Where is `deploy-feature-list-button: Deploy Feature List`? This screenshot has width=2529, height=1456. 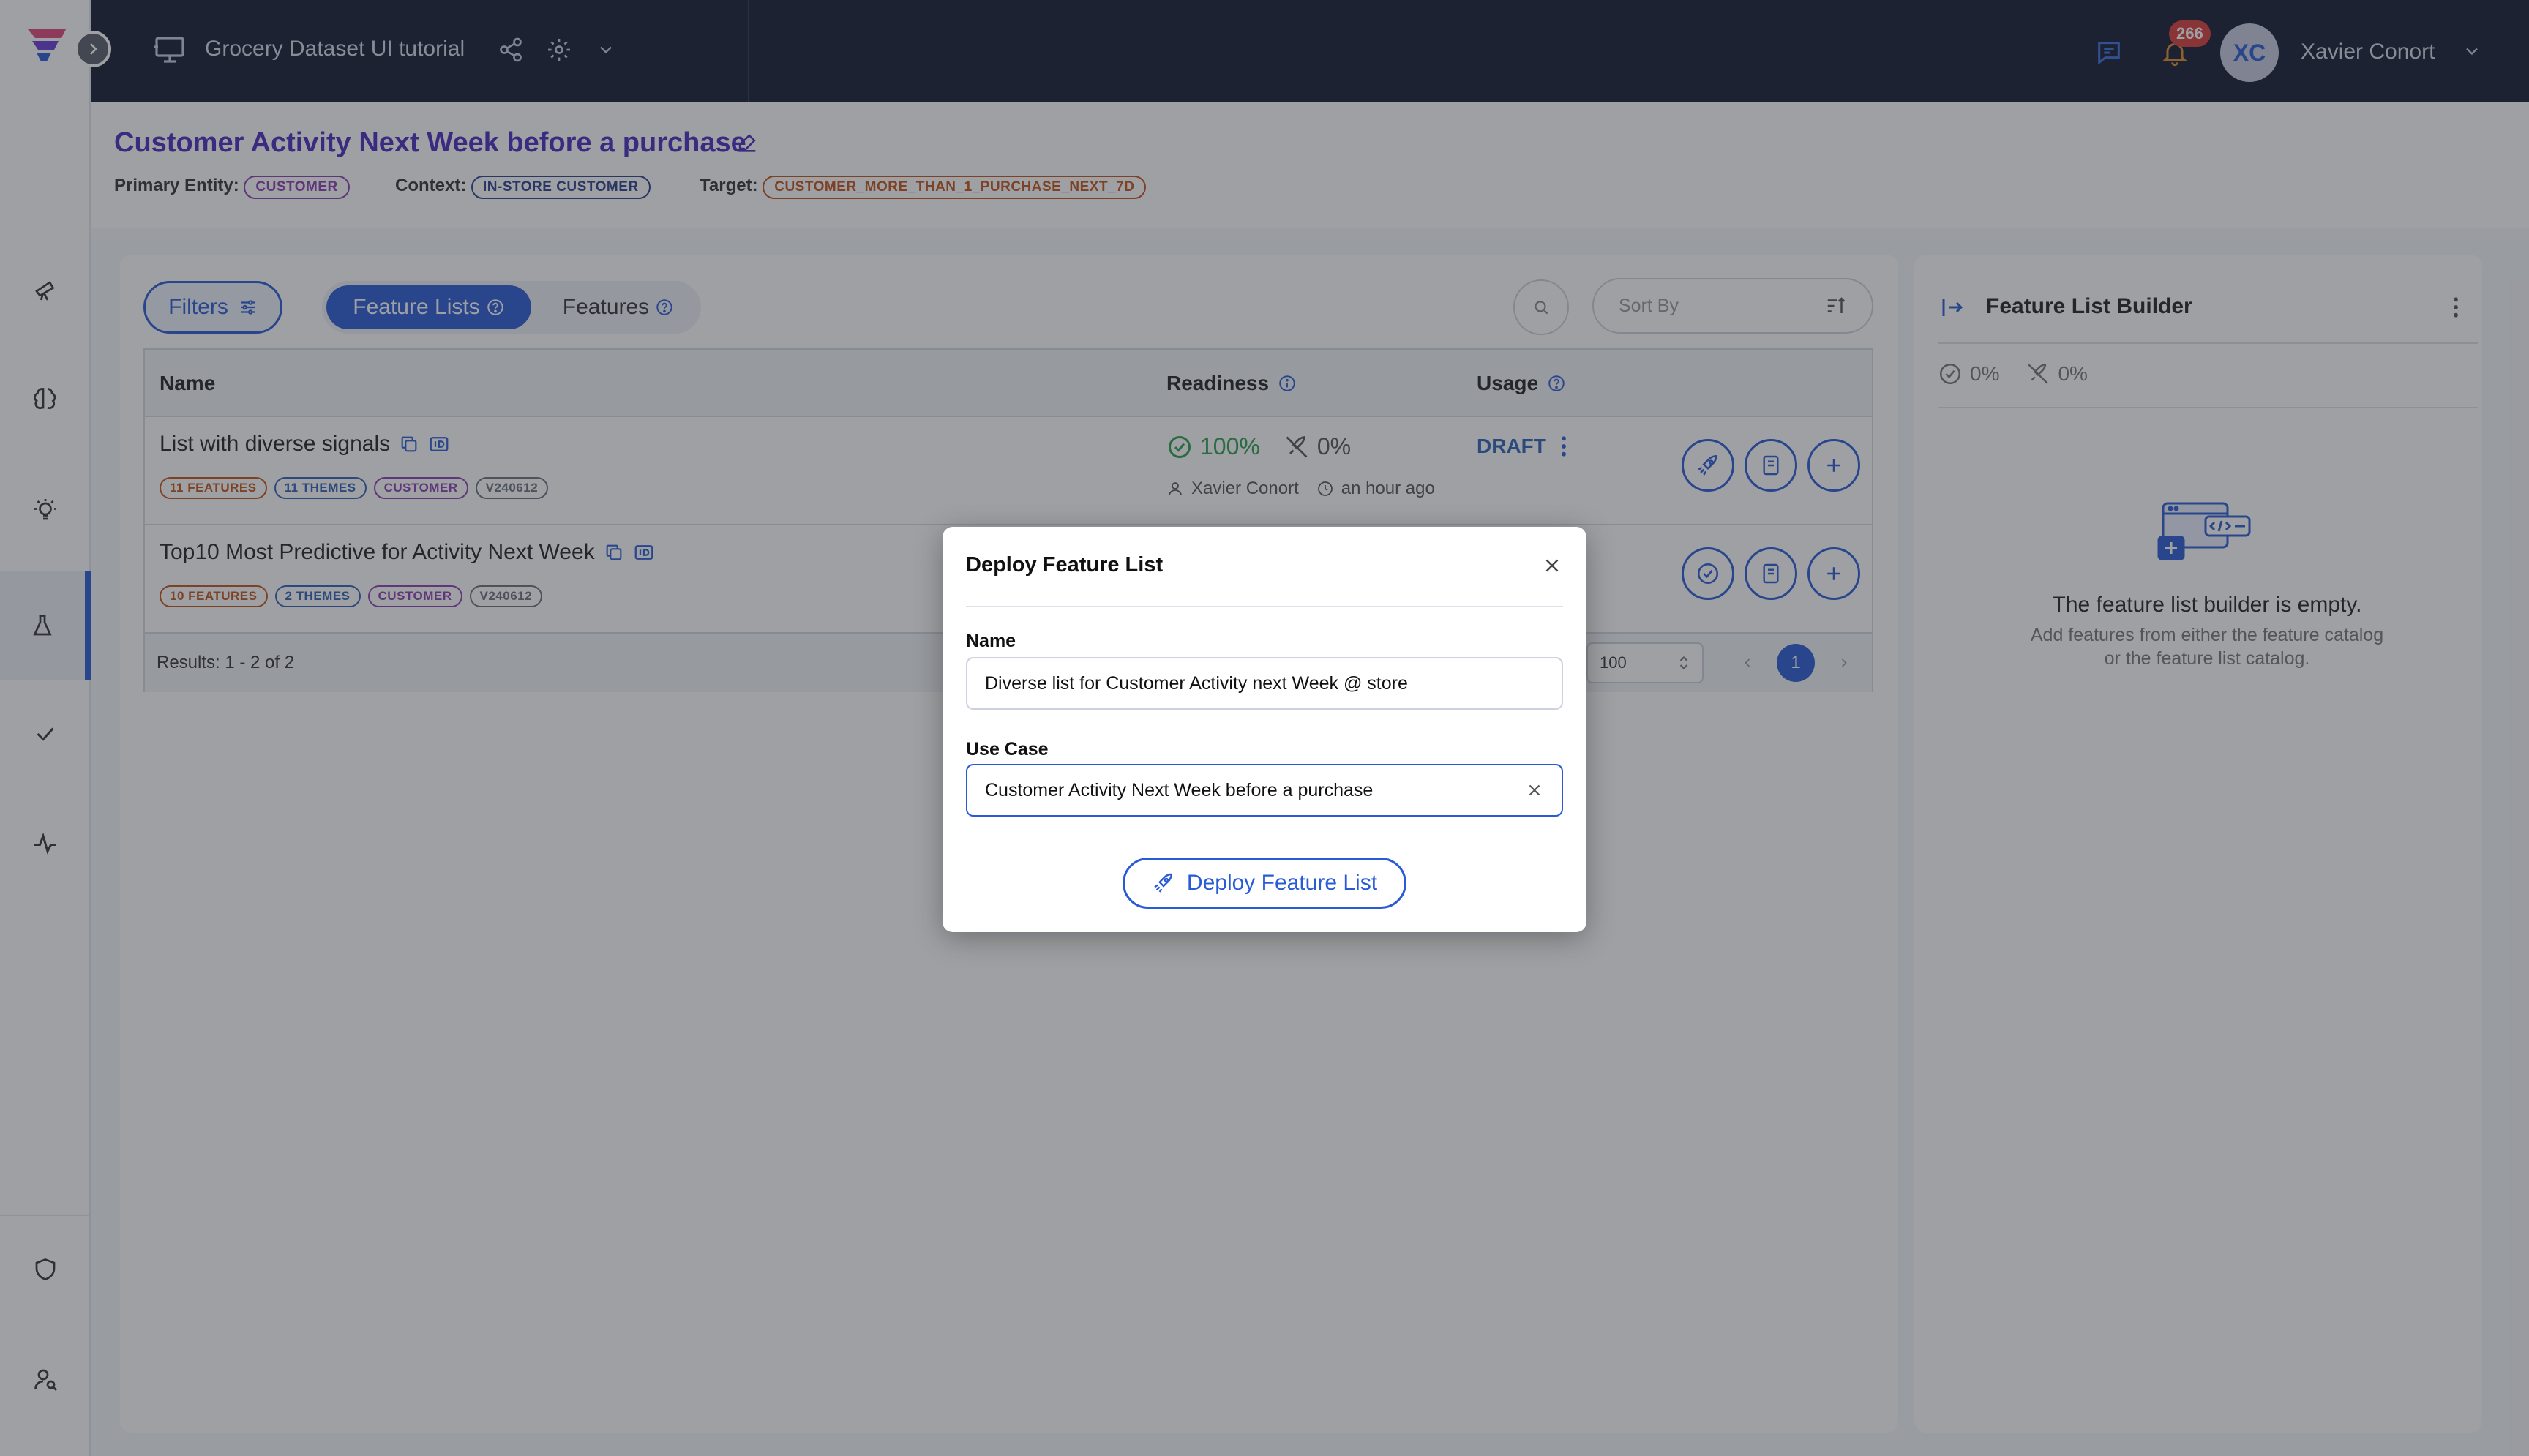
deploy-feature-list-button: Deploy Feature List is located at coordinates (1264, 883).